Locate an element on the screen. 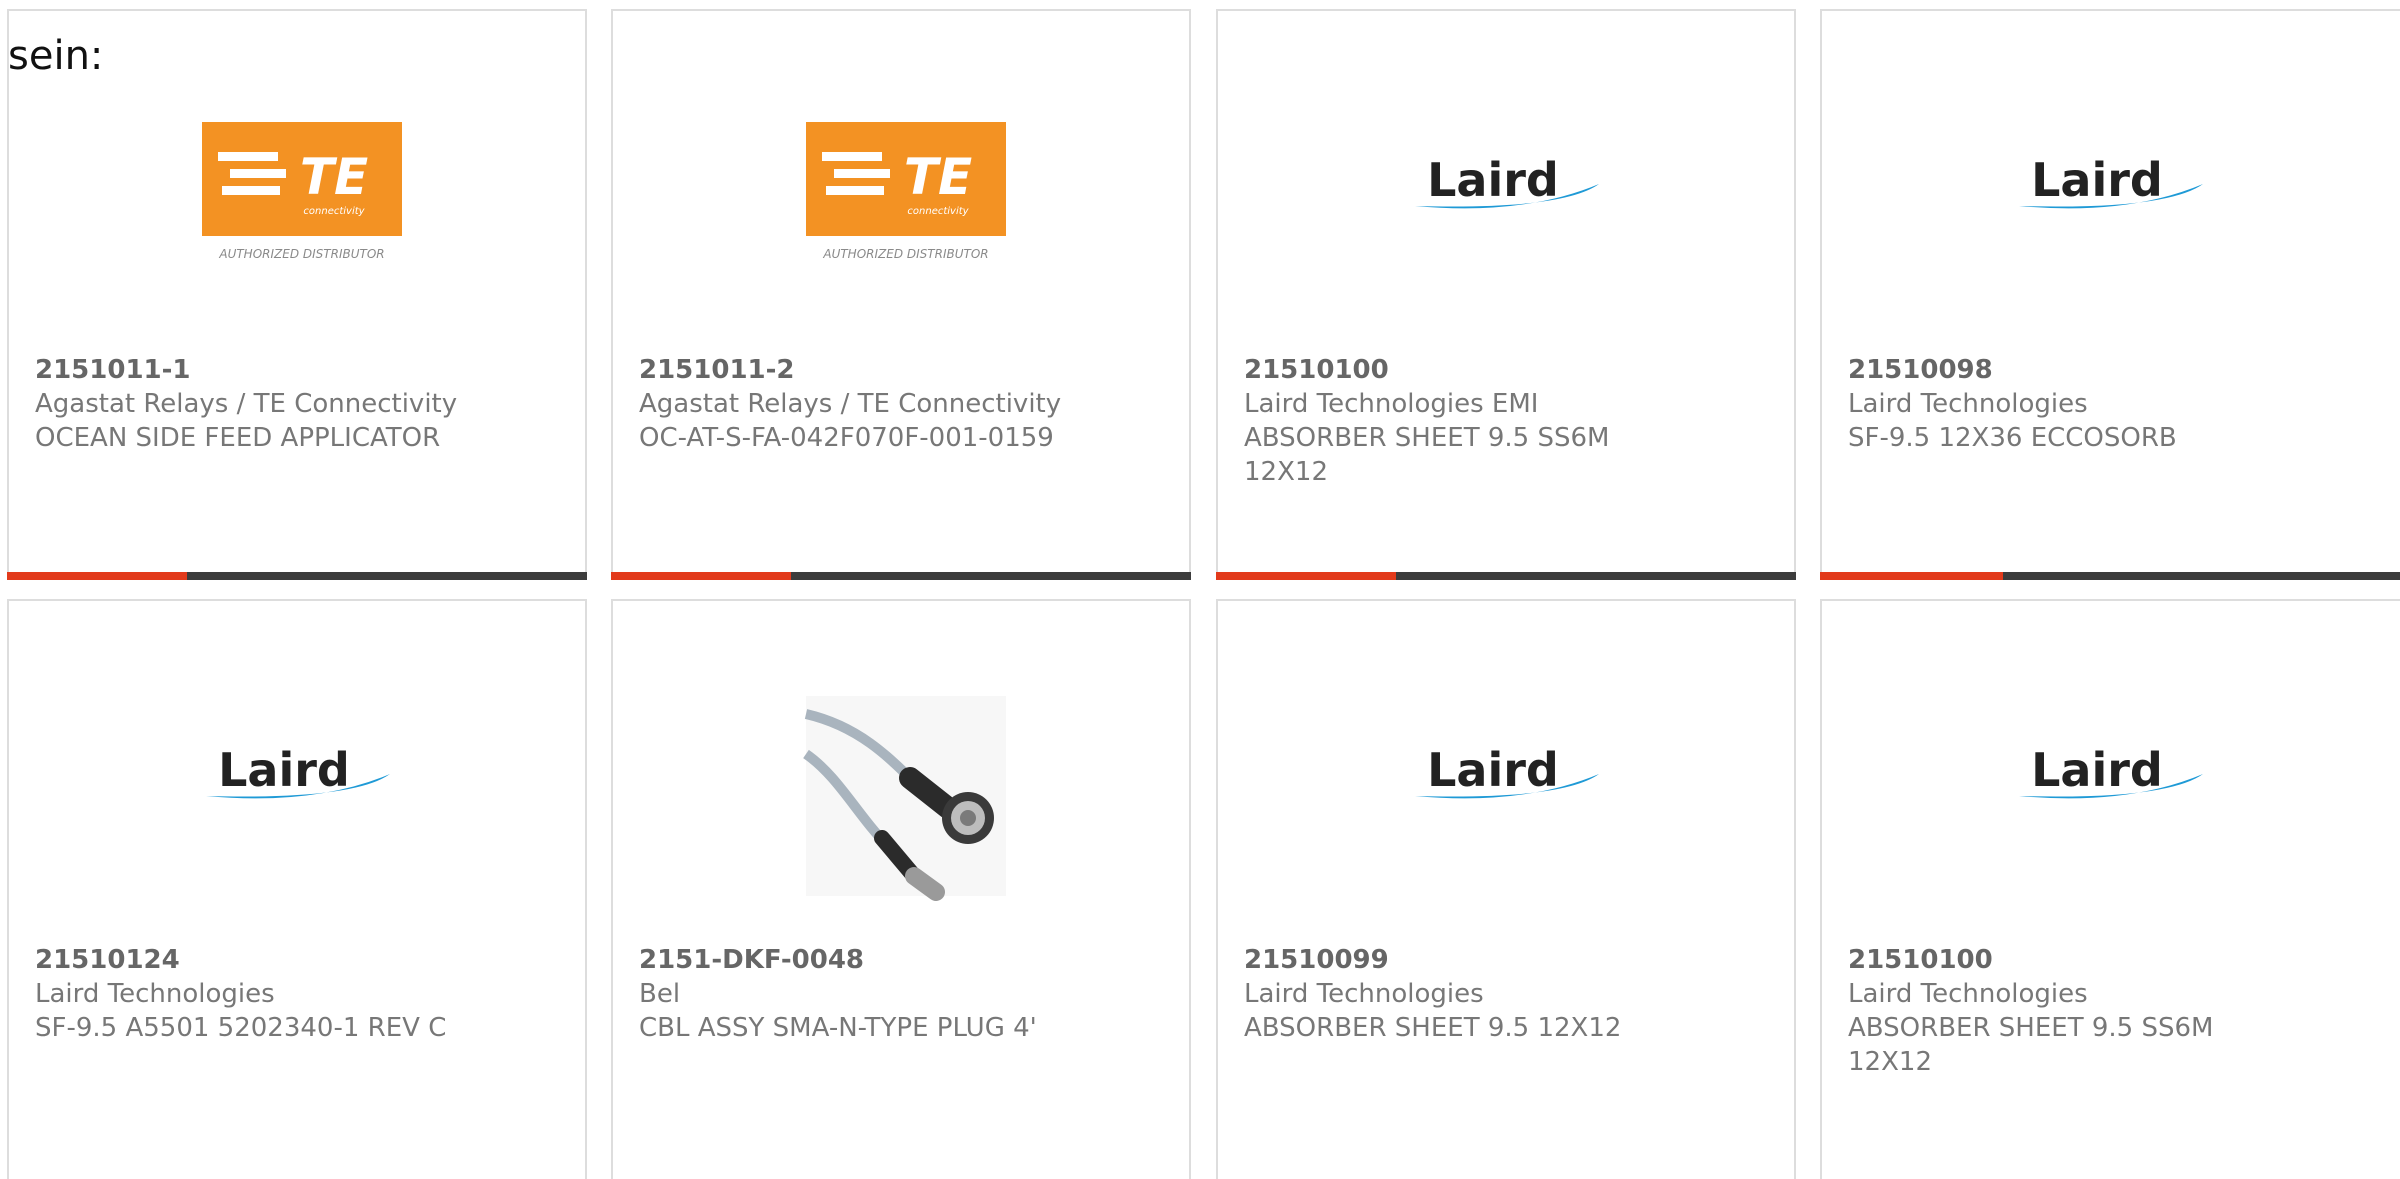 This screenshot has width=2400, height=1179. part-number-link: 2151011-1 is located at coordinates (246, 370).